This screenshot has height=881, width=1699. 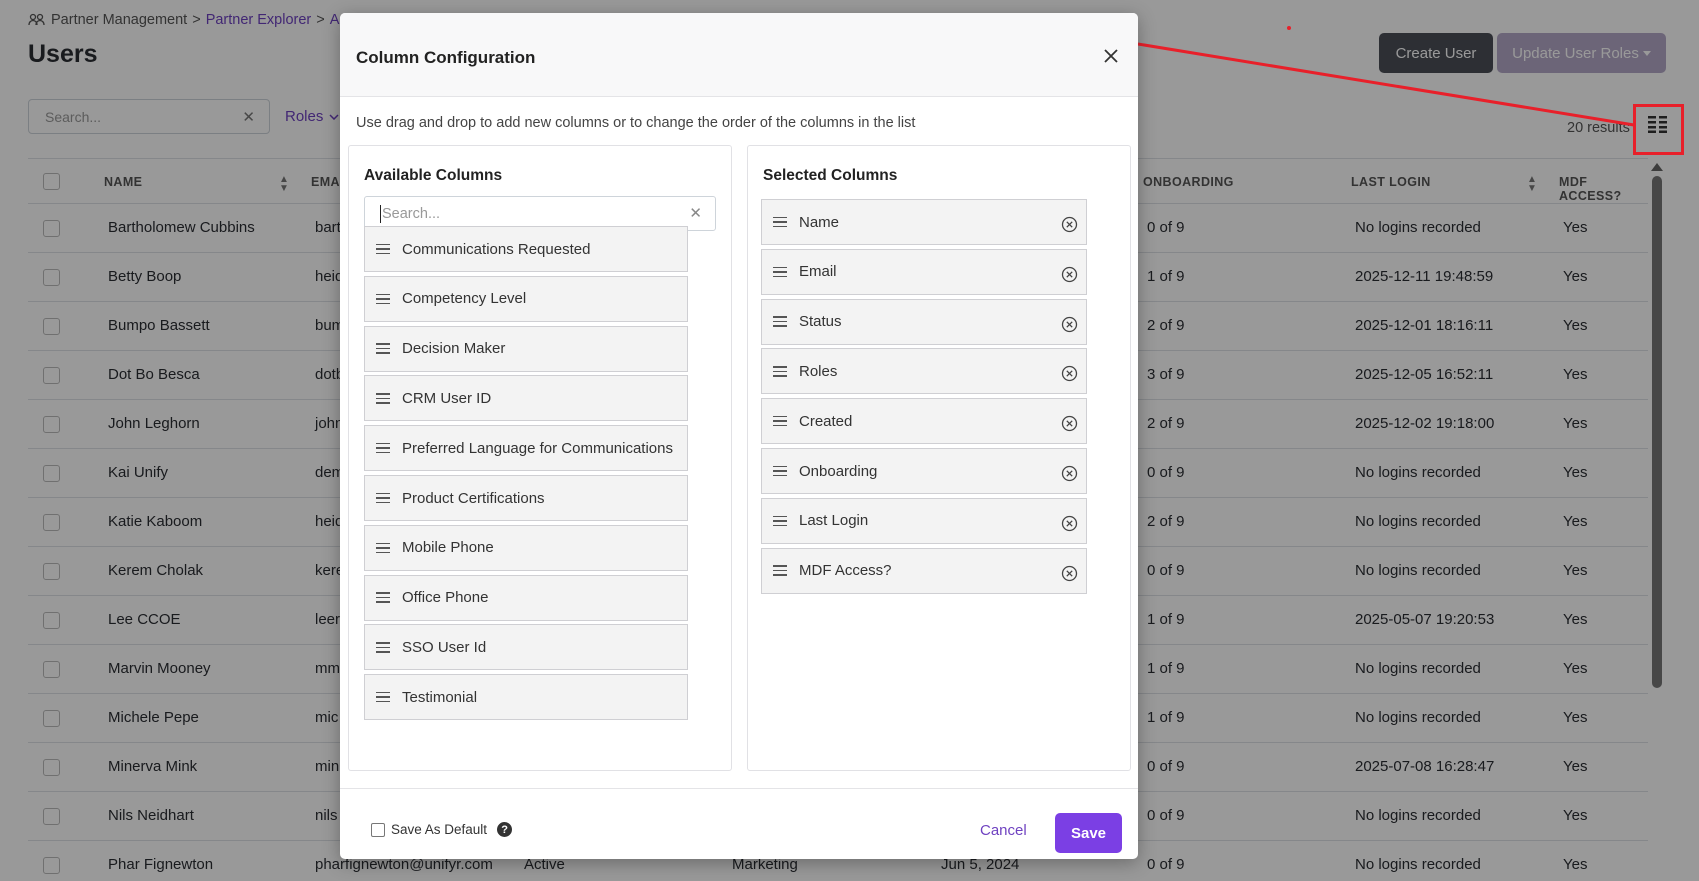 What do you see at coordinates (1658, 129) in the screenshot?
I see `annotation-highlight-box` at bounding box center [1658, 129].